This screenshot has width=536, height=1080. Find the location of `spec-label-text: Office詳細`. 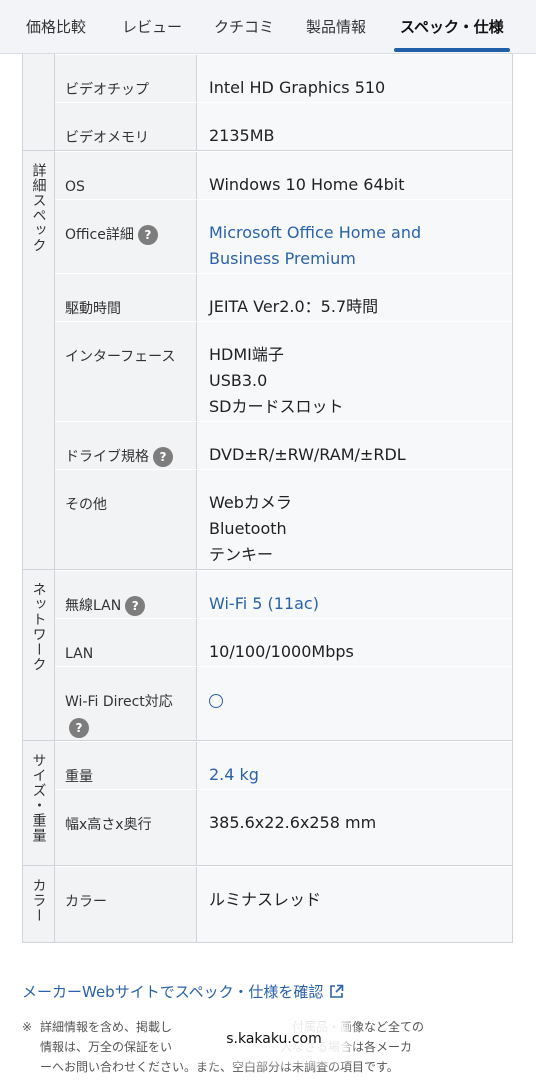

spec-label-text: Office詳細 is located at coordinates (99, 235).